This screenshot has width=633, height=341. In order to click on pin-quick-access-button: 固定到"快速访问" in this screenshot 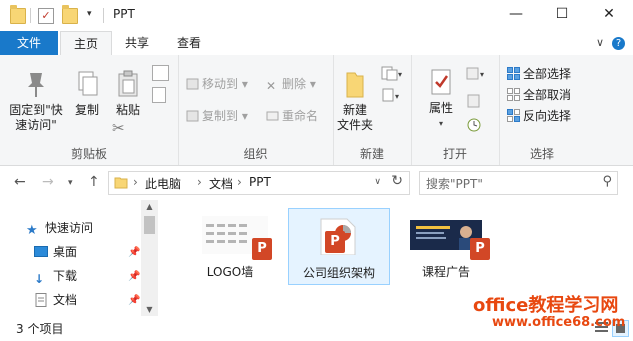, I will do `click(36, 101)`.